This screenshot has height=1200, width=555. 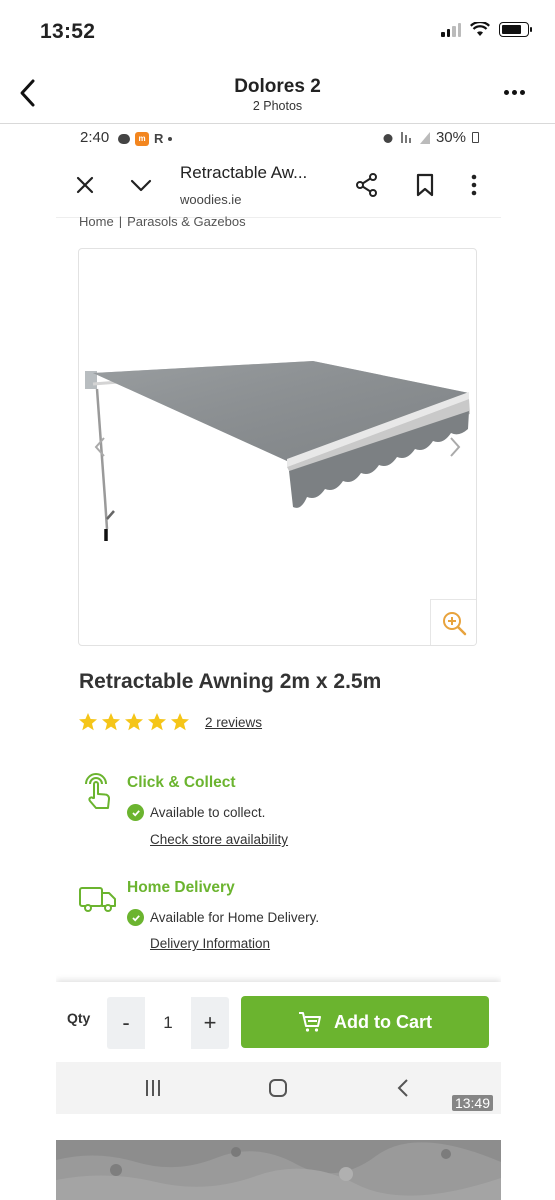 I want to click on next-photo-thumbnail, so click(x=278, y=1170).